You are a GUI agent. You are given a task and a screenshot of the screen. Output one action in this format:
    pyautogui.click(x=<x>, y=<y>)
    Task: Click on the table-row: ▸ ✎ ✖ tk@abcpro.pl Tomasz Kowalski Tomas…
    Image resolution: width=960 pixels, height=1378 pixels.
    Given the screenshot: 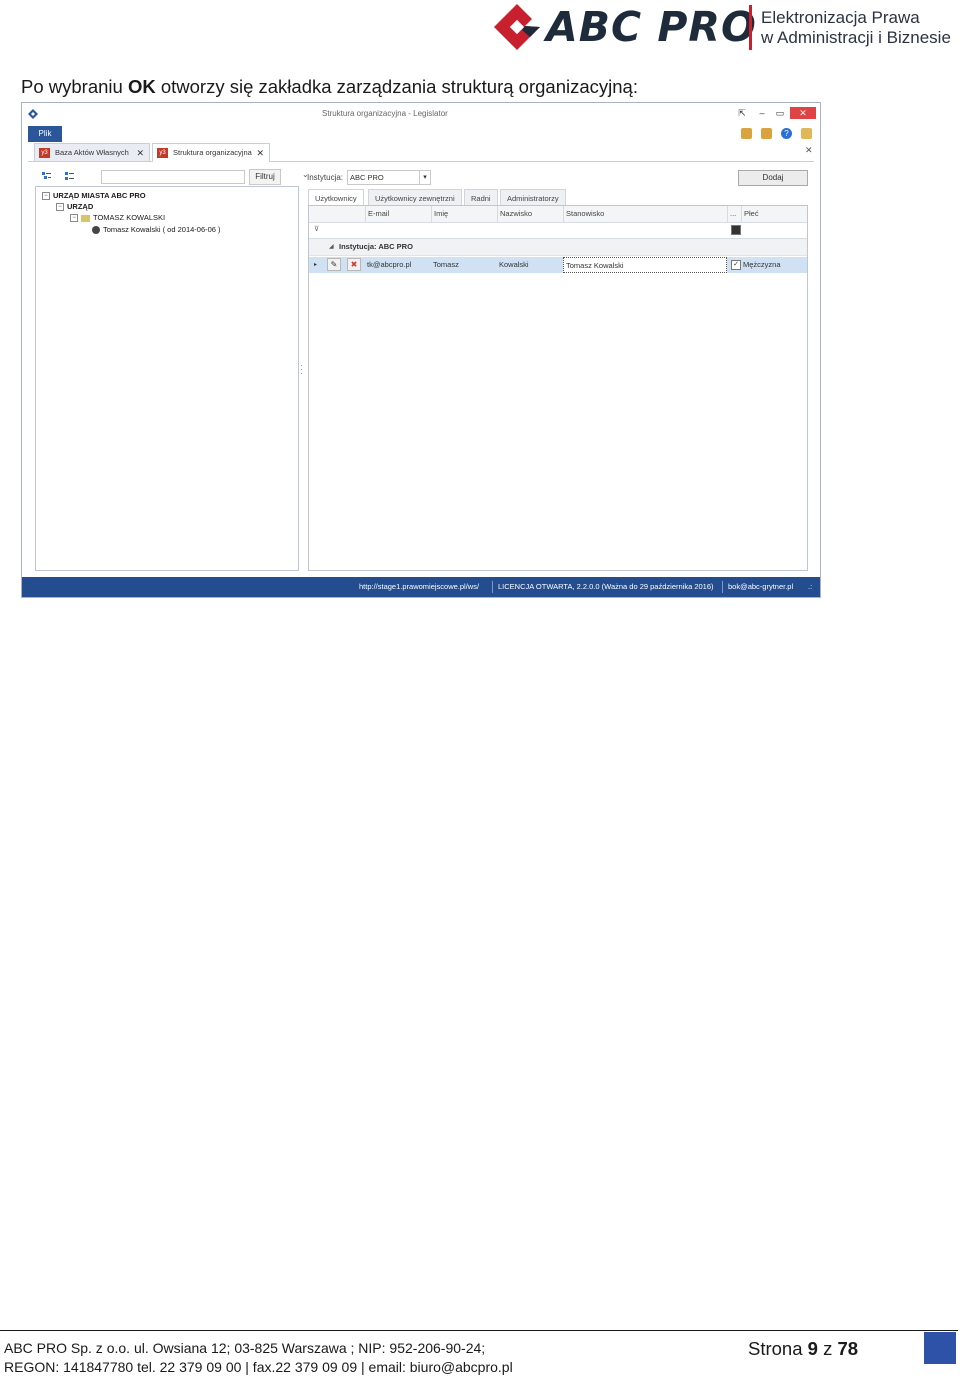 What is the action you would take?
    pyautogui.click(x=558, y=265)
    